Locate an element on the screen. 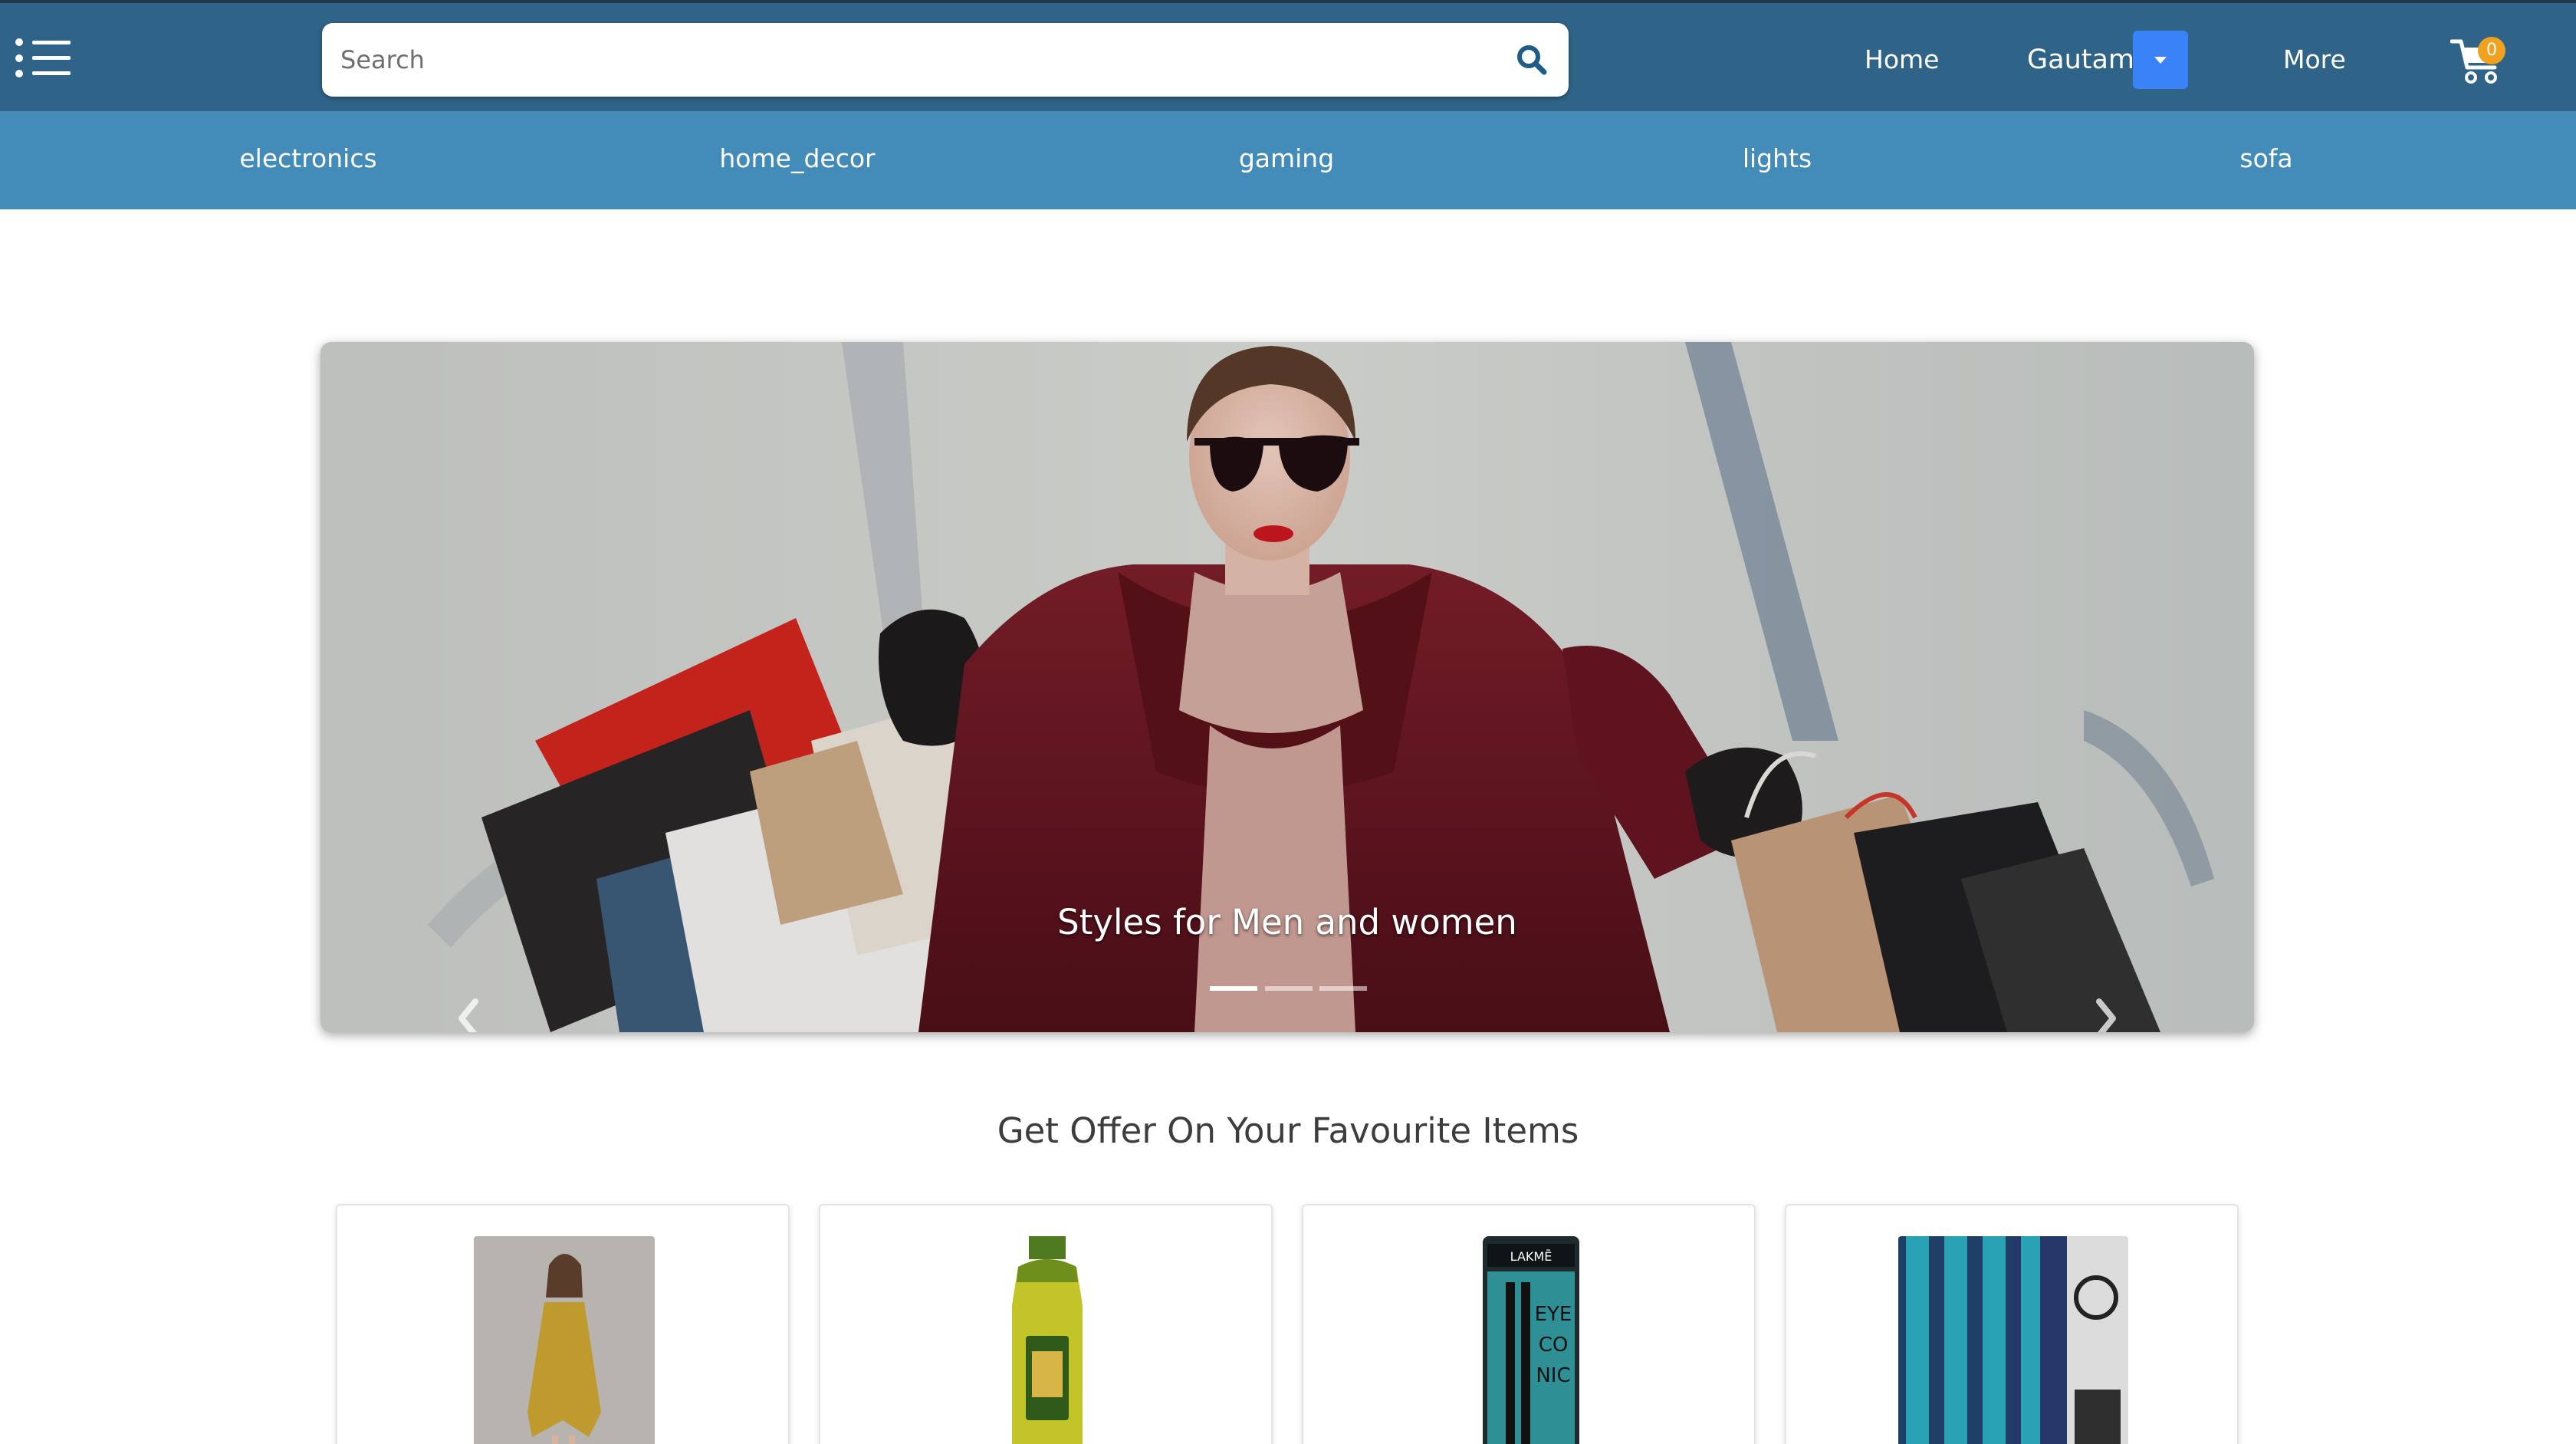 This screenshot has width=2576, height=1444. product-image-oil-bottle is located at coordinates (1047, 1340).